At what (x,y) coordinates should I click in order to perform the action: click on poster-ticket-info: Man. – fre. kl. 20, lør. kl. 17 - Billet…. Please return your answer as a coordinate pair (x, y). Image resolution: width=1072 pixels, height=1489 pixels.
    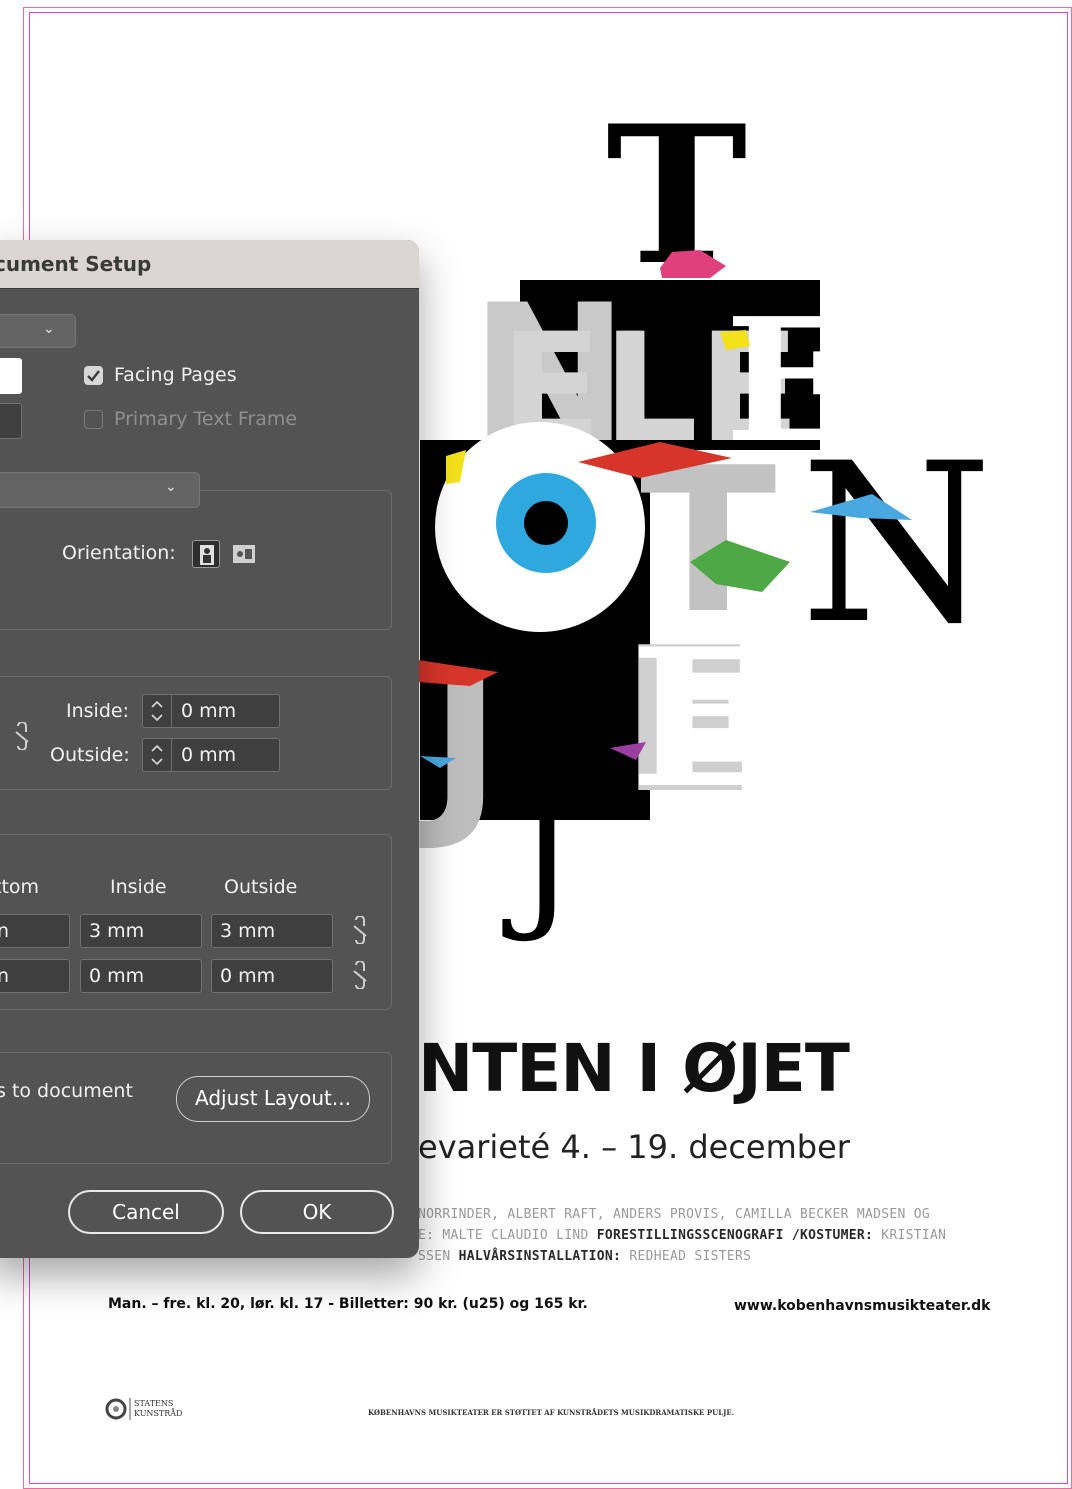
    Looking at the image, I should click on (348, 1304).